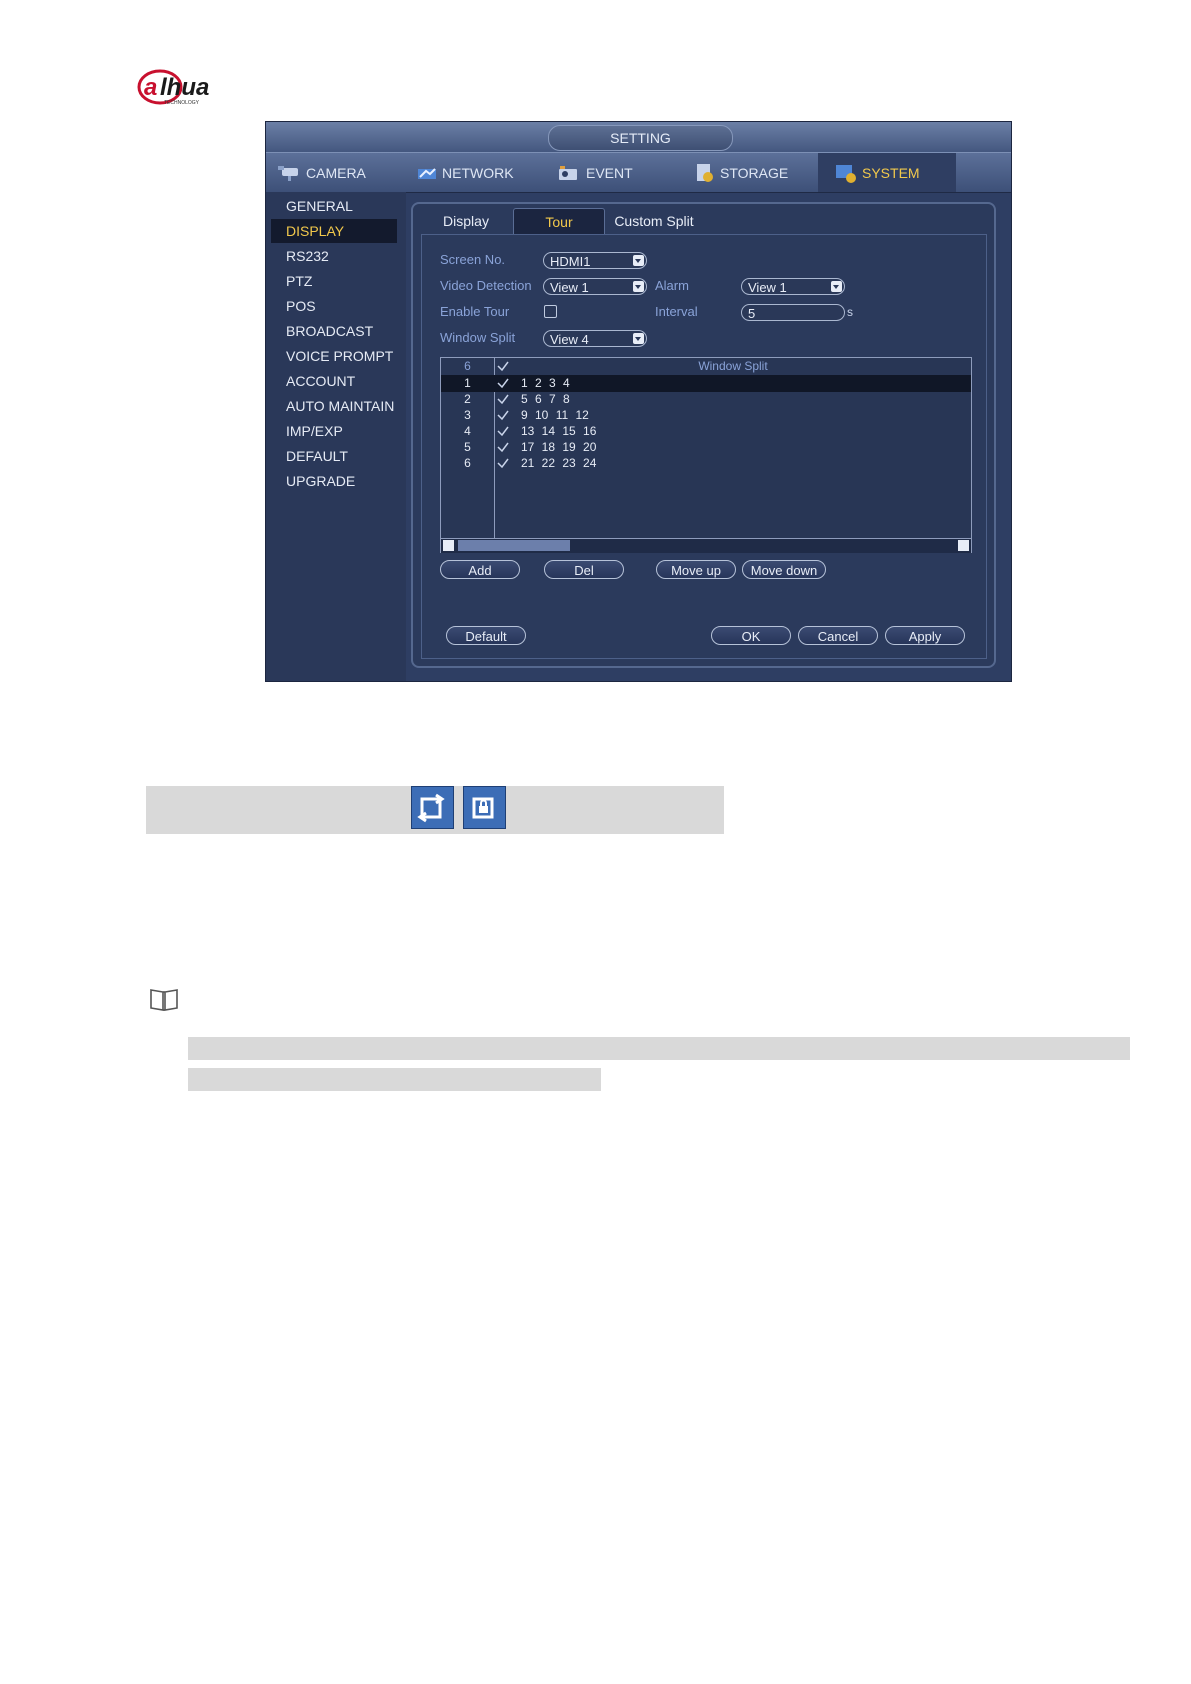  Describe the element at coordinates (334, 356) in the screenshot. I see `sidebar-item-voice-prompt: VOICE PROMPT` at that location.